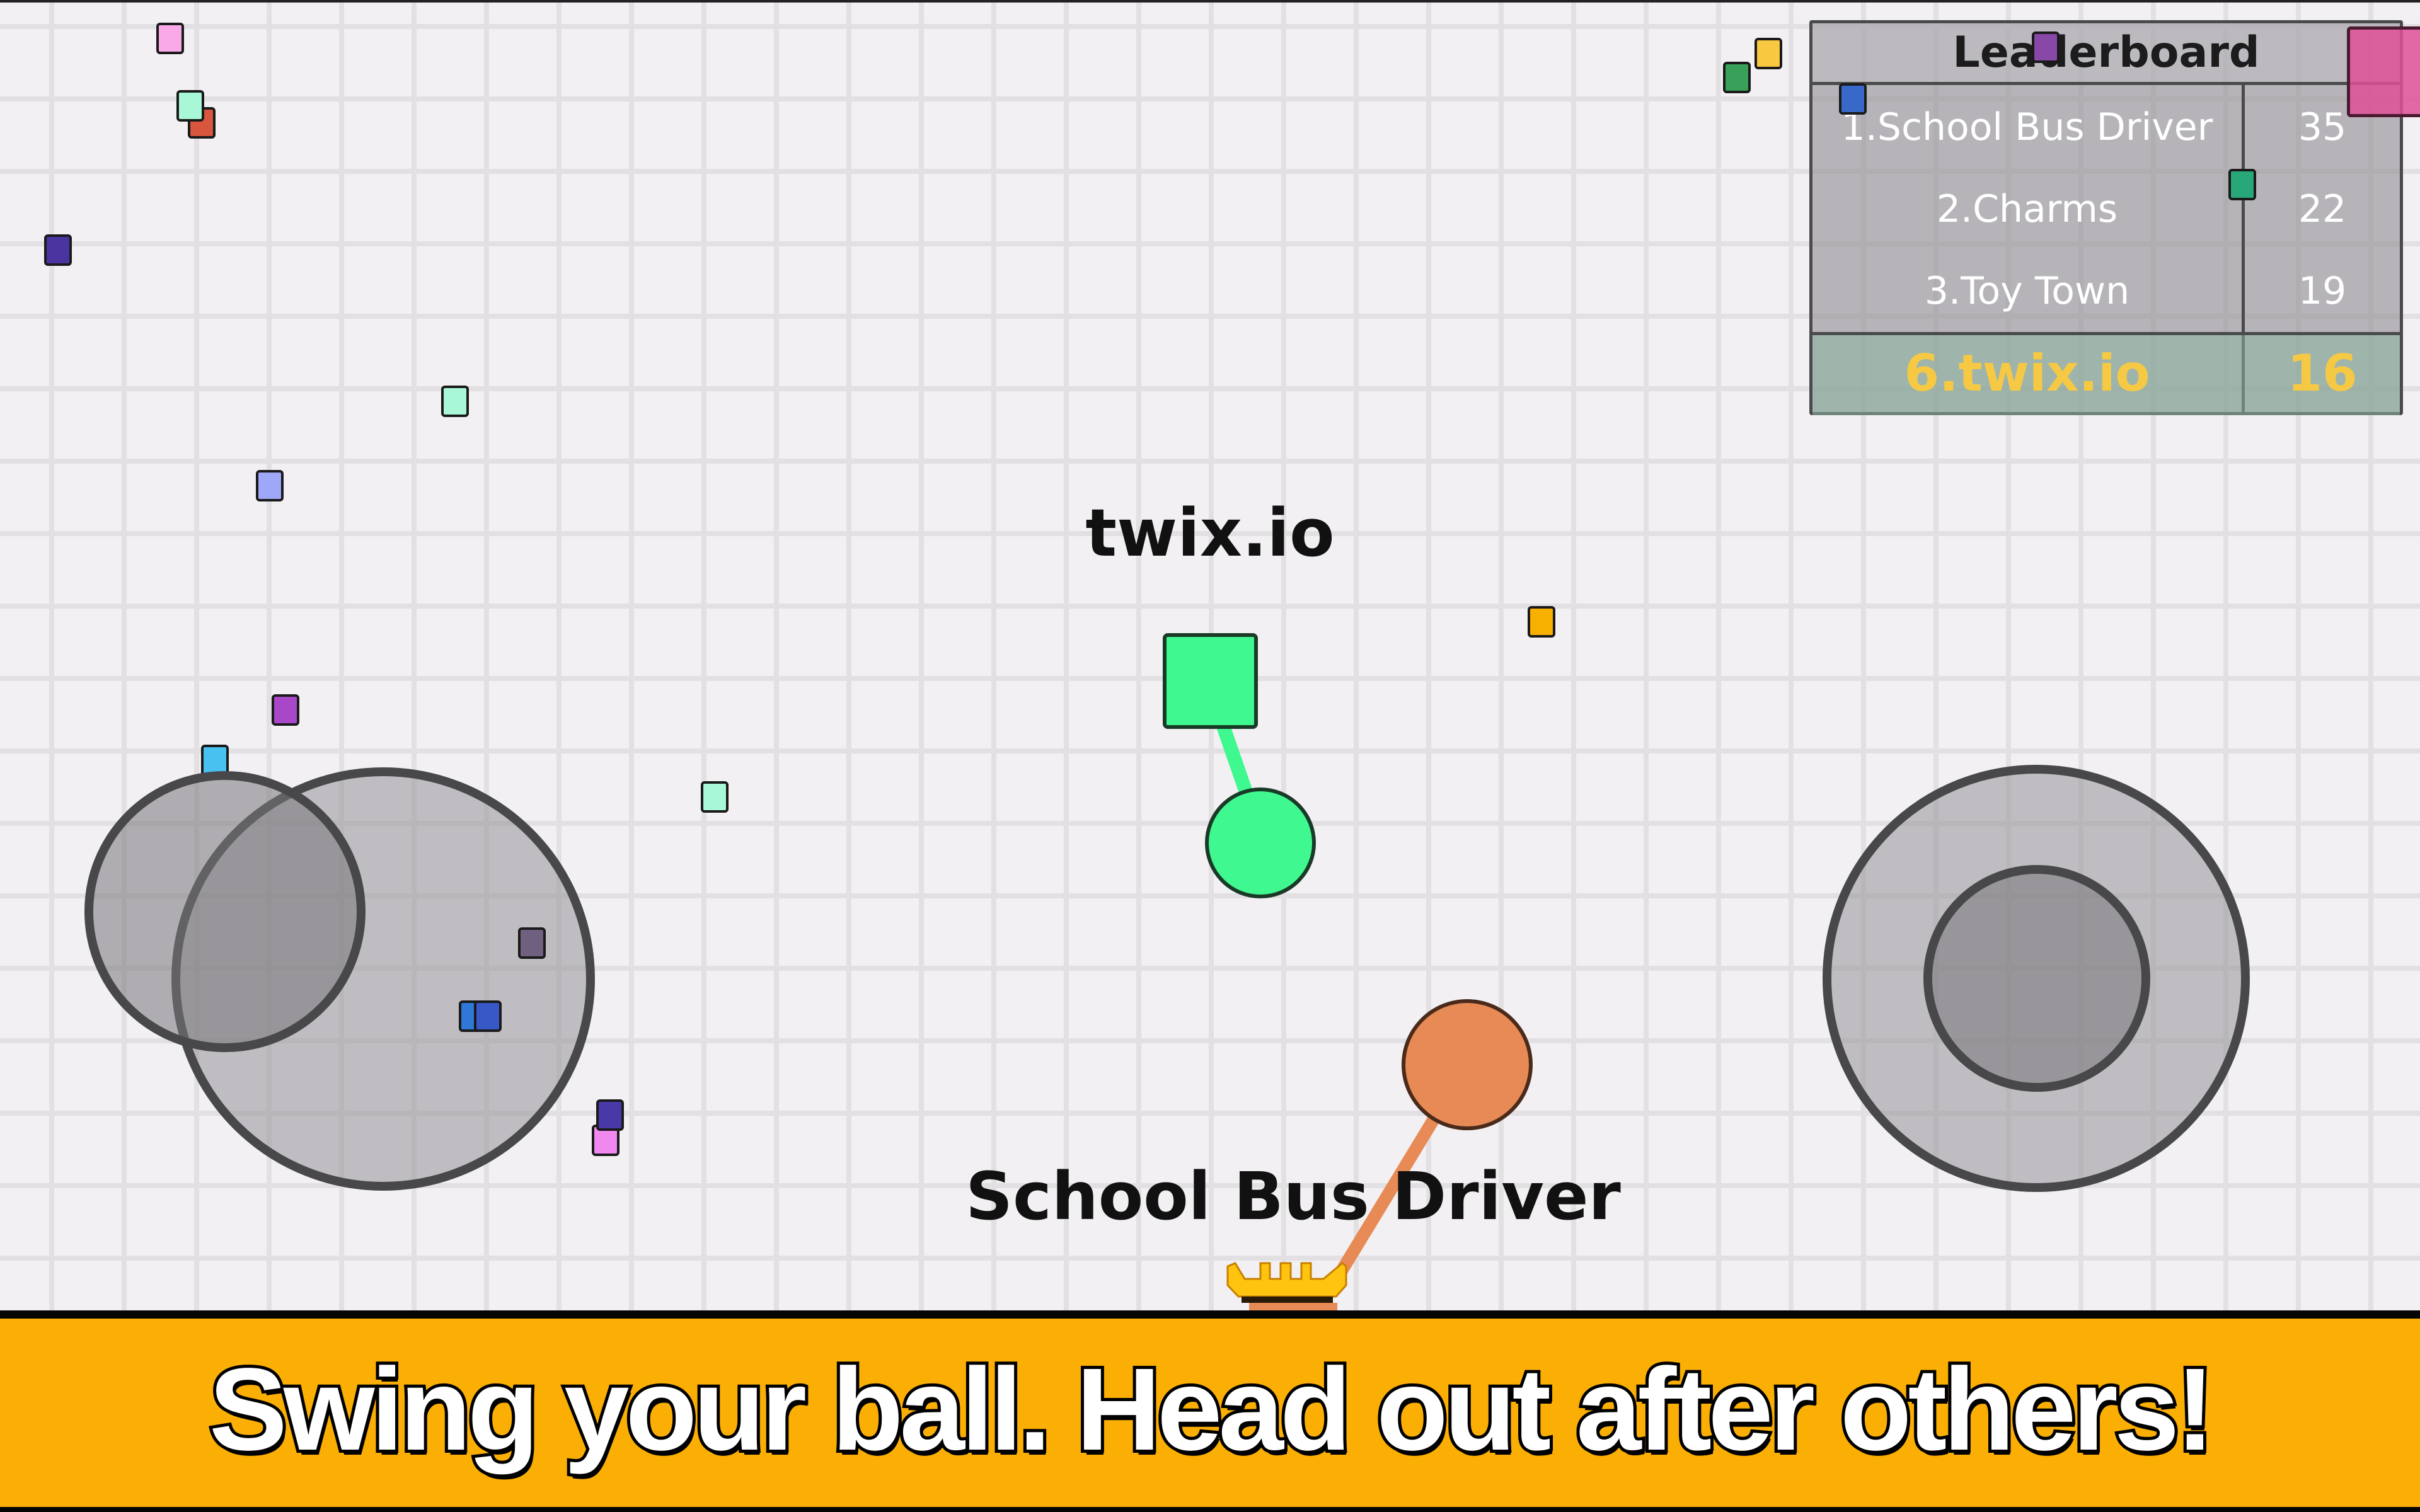 This screenshot has width=2420, height=1512. I want to click on banner-text: Swing your ball. Head out after others!, so click(1212, 1409).